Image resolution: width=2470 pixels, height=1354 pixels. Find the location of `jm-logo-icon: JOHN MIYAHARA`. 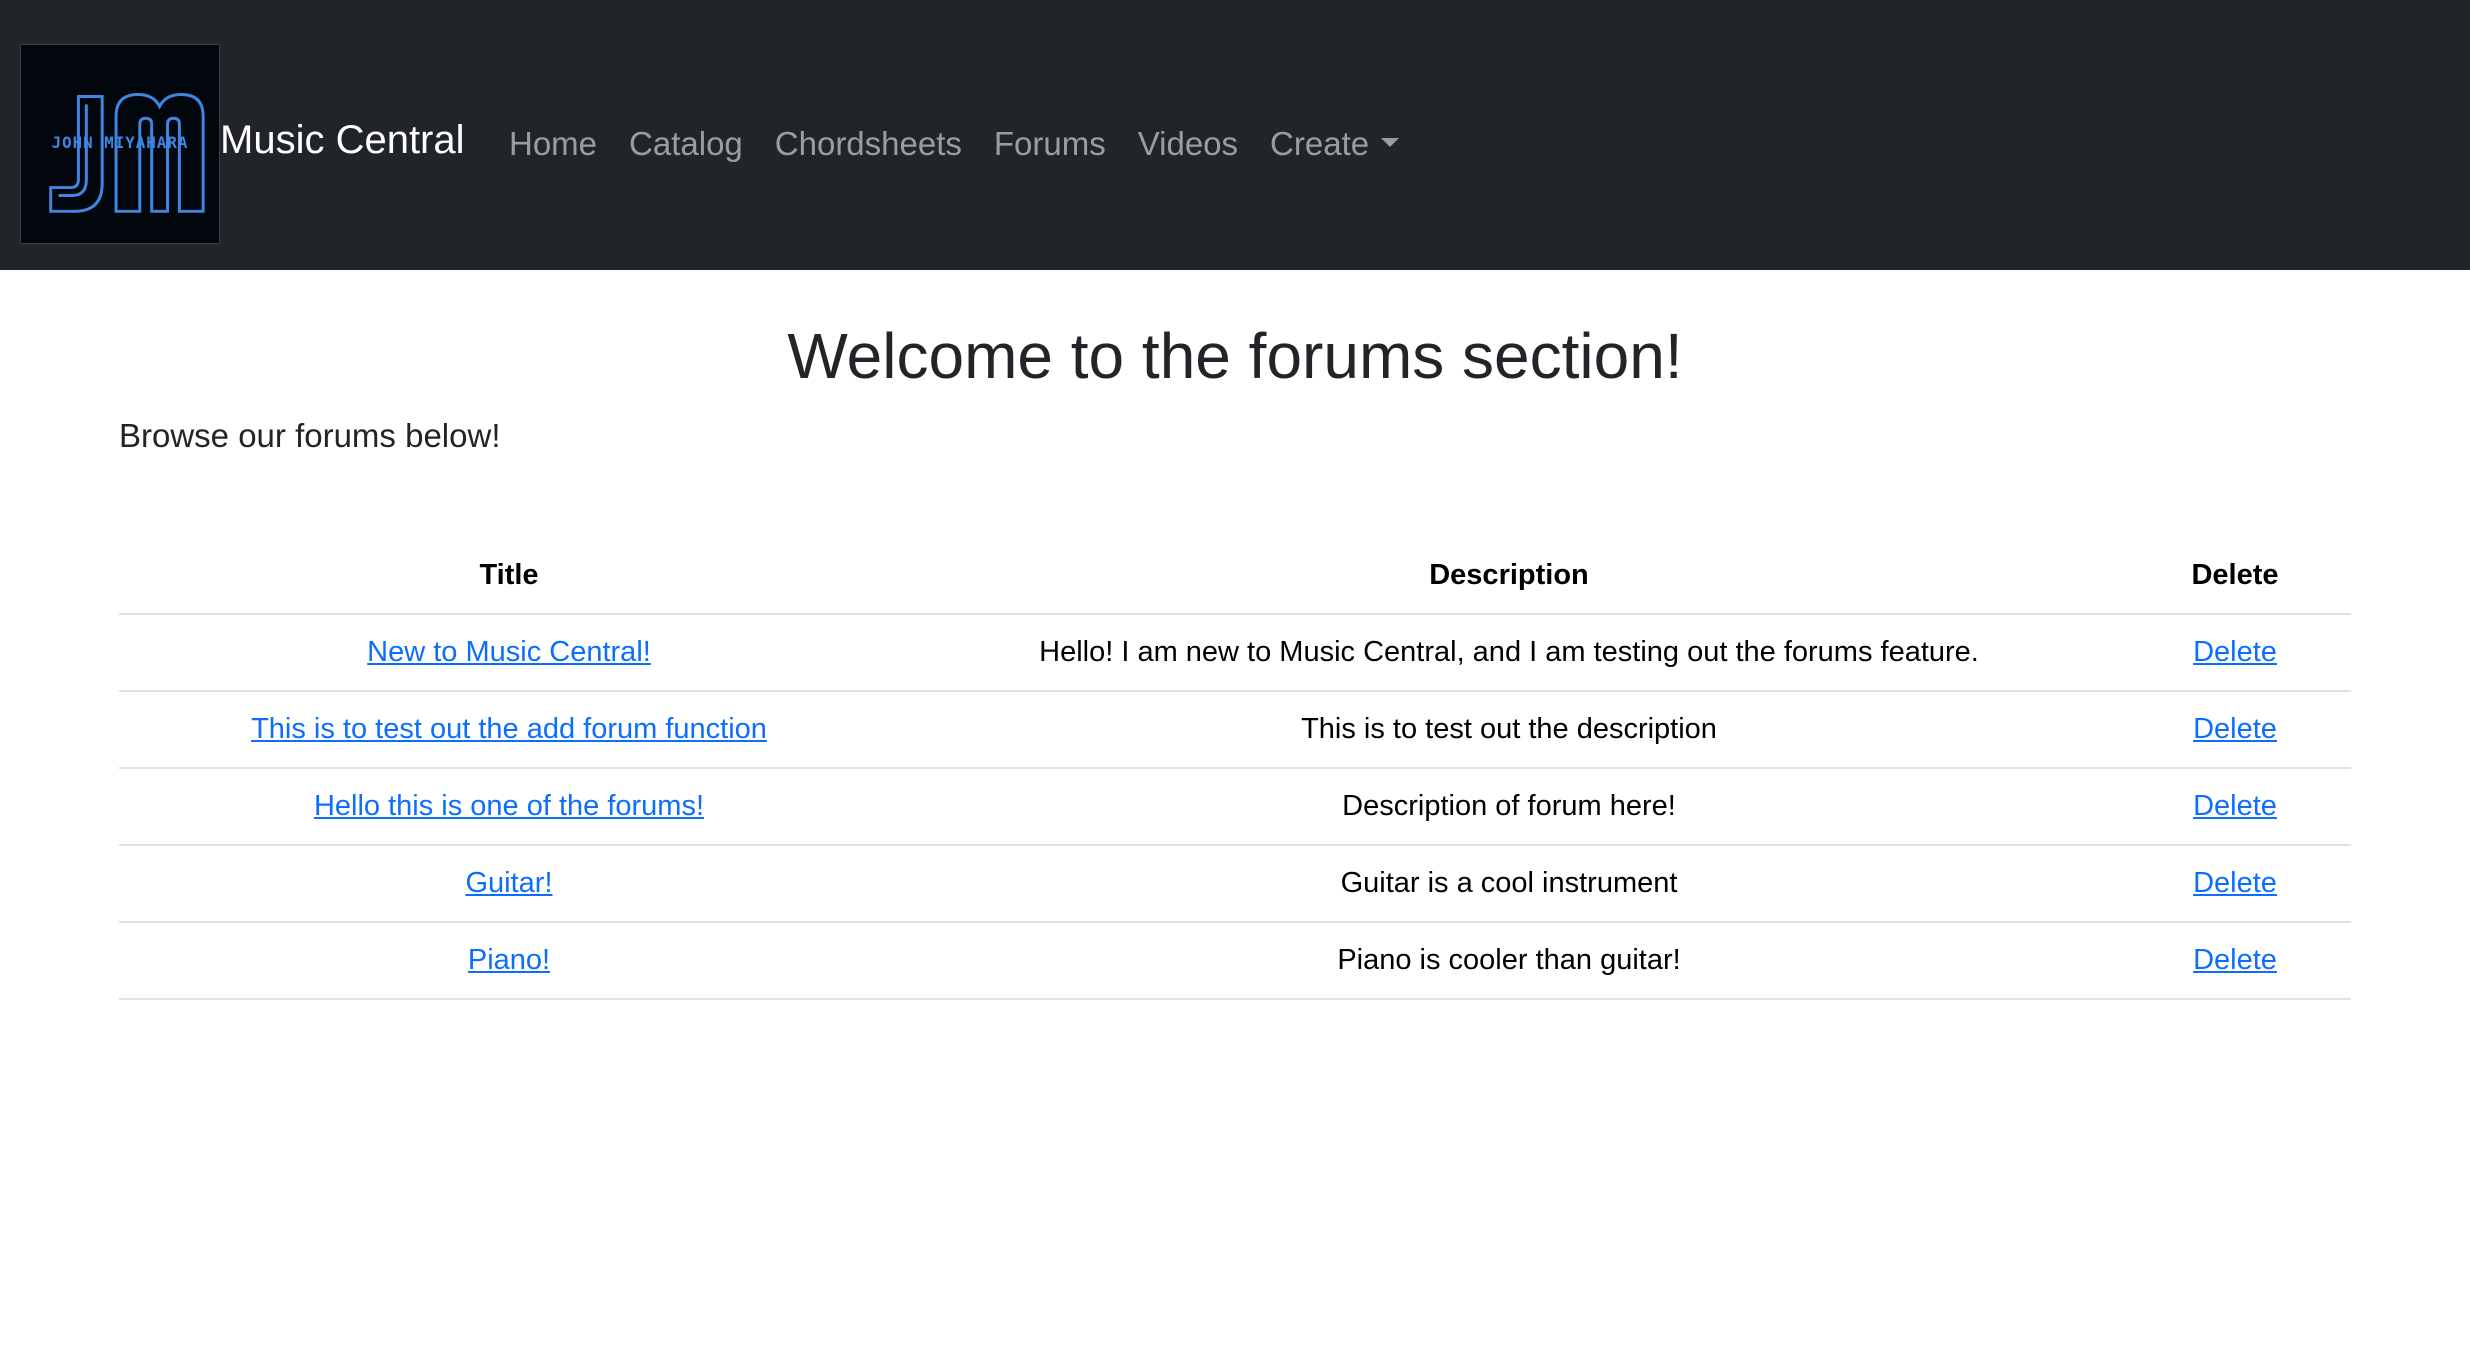

jm-logo-icon: JOHN MIYAHARA is located at coordinates (127, 153).